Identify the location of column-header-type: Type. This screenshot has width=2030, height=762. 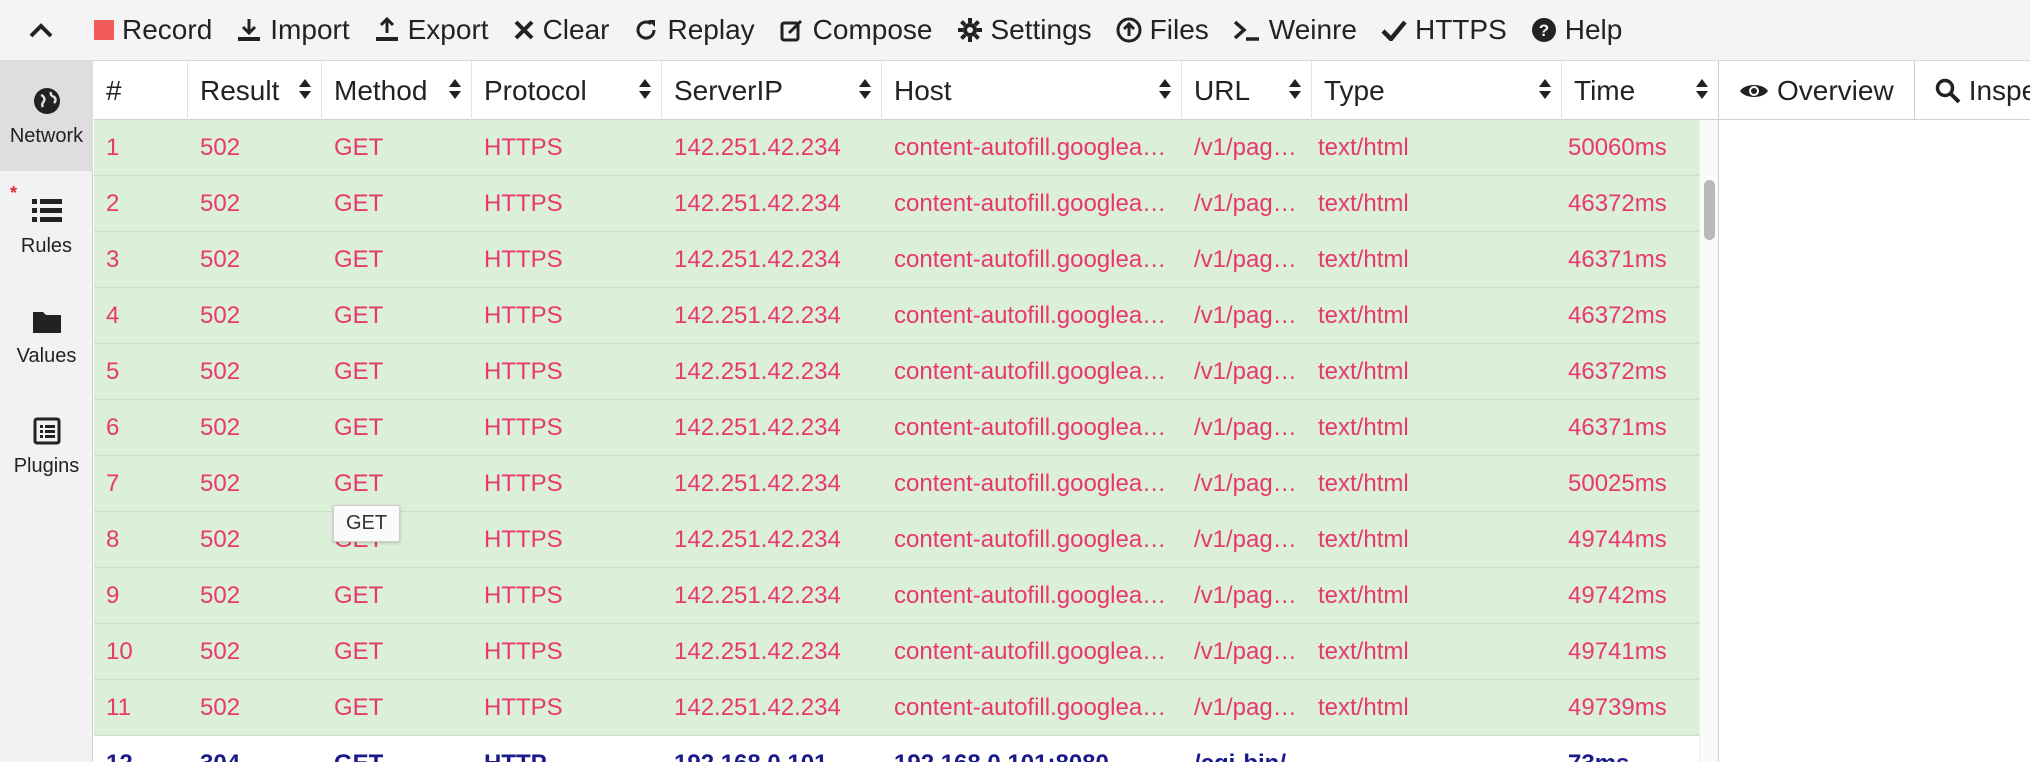
(1437, 90).